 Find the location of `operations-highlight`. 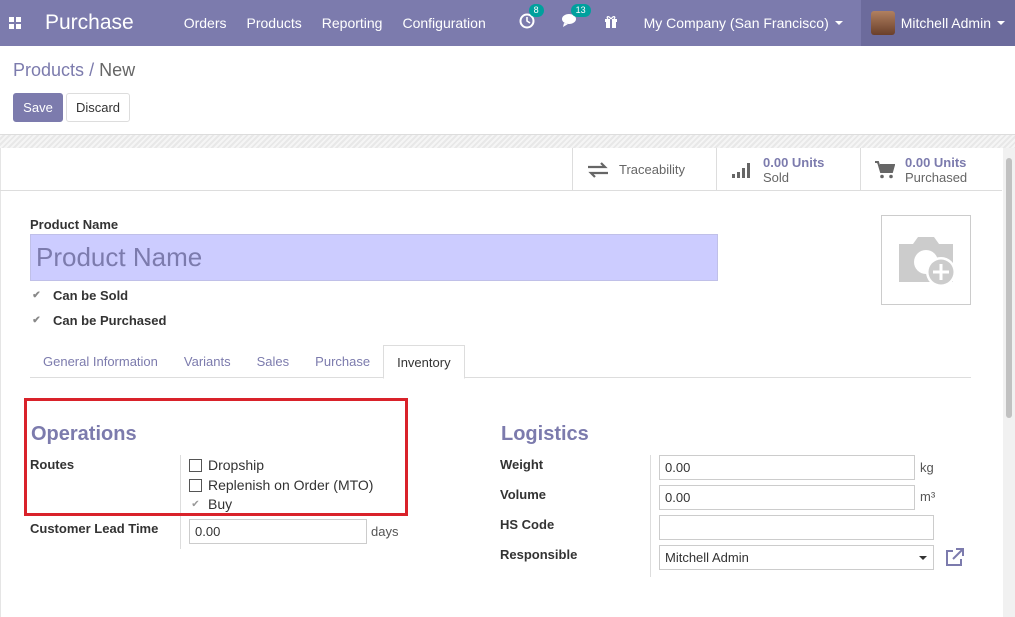

operations-highlight is located at coordinates (216, 457).